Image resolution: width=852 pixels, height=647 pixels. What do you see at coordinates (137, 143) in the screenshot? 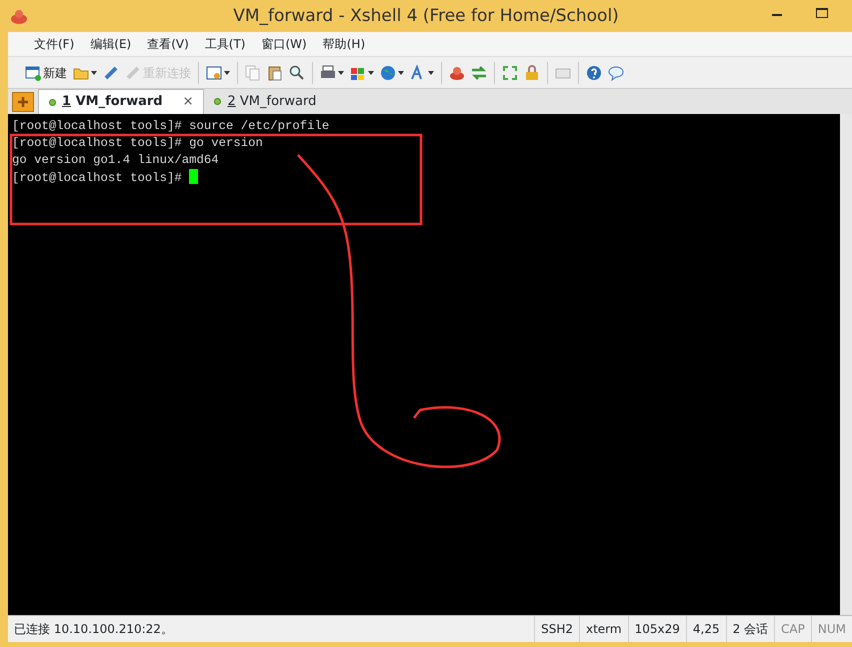
I see `terminal-line: [root@localhost tools]# go version` at bounding box center [137, 143].